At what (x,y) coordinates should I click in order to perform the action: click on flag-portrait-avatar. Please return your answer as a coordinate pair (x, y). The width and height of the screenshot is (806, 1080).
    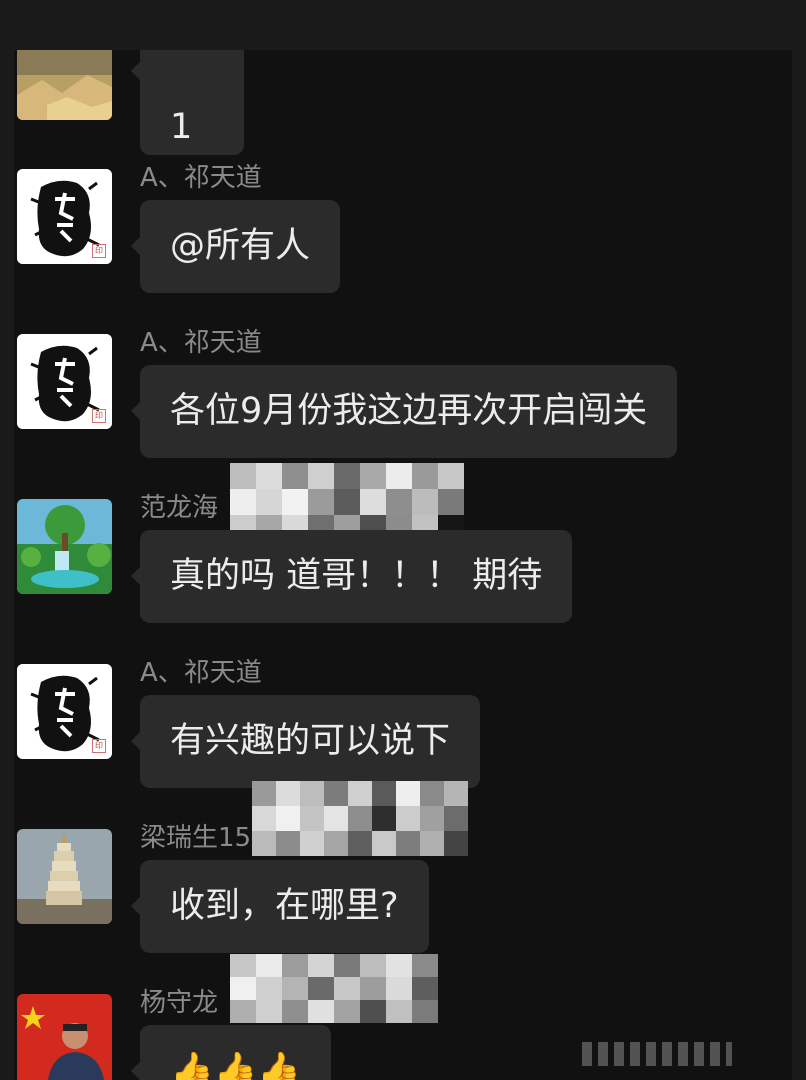
    Looking at the image, I should click on (64, 1037).